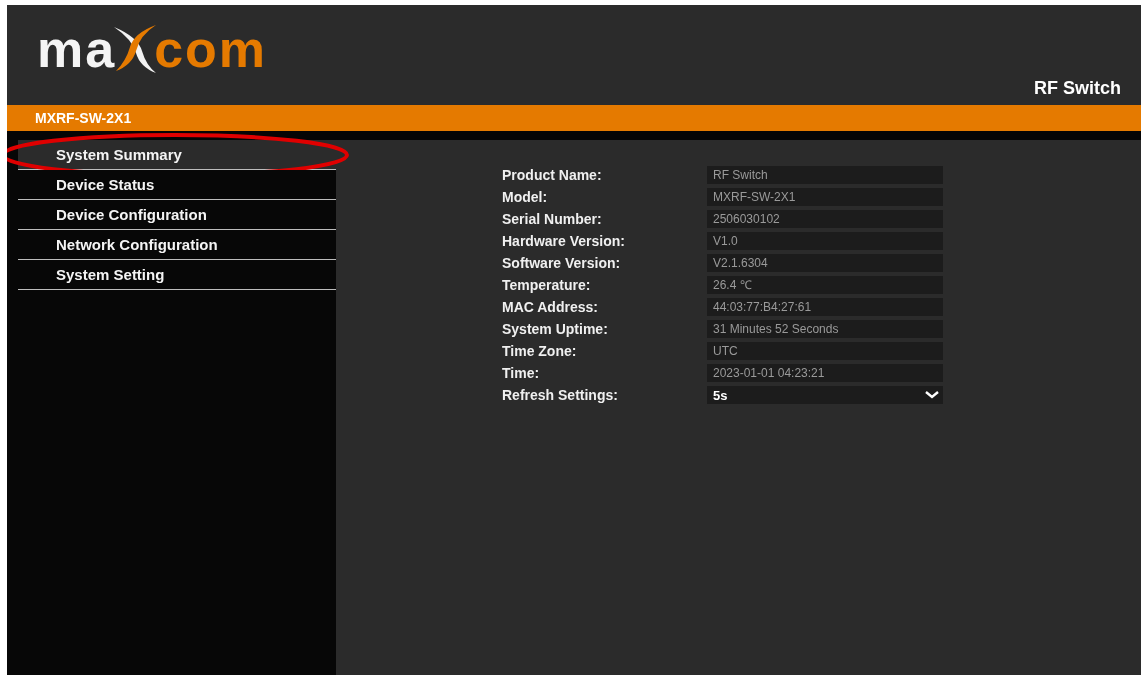 This screenshot has width=1141, height=675. I want to click on readonly-field: 44:03:77:B4:27:61, so click(825, 307).